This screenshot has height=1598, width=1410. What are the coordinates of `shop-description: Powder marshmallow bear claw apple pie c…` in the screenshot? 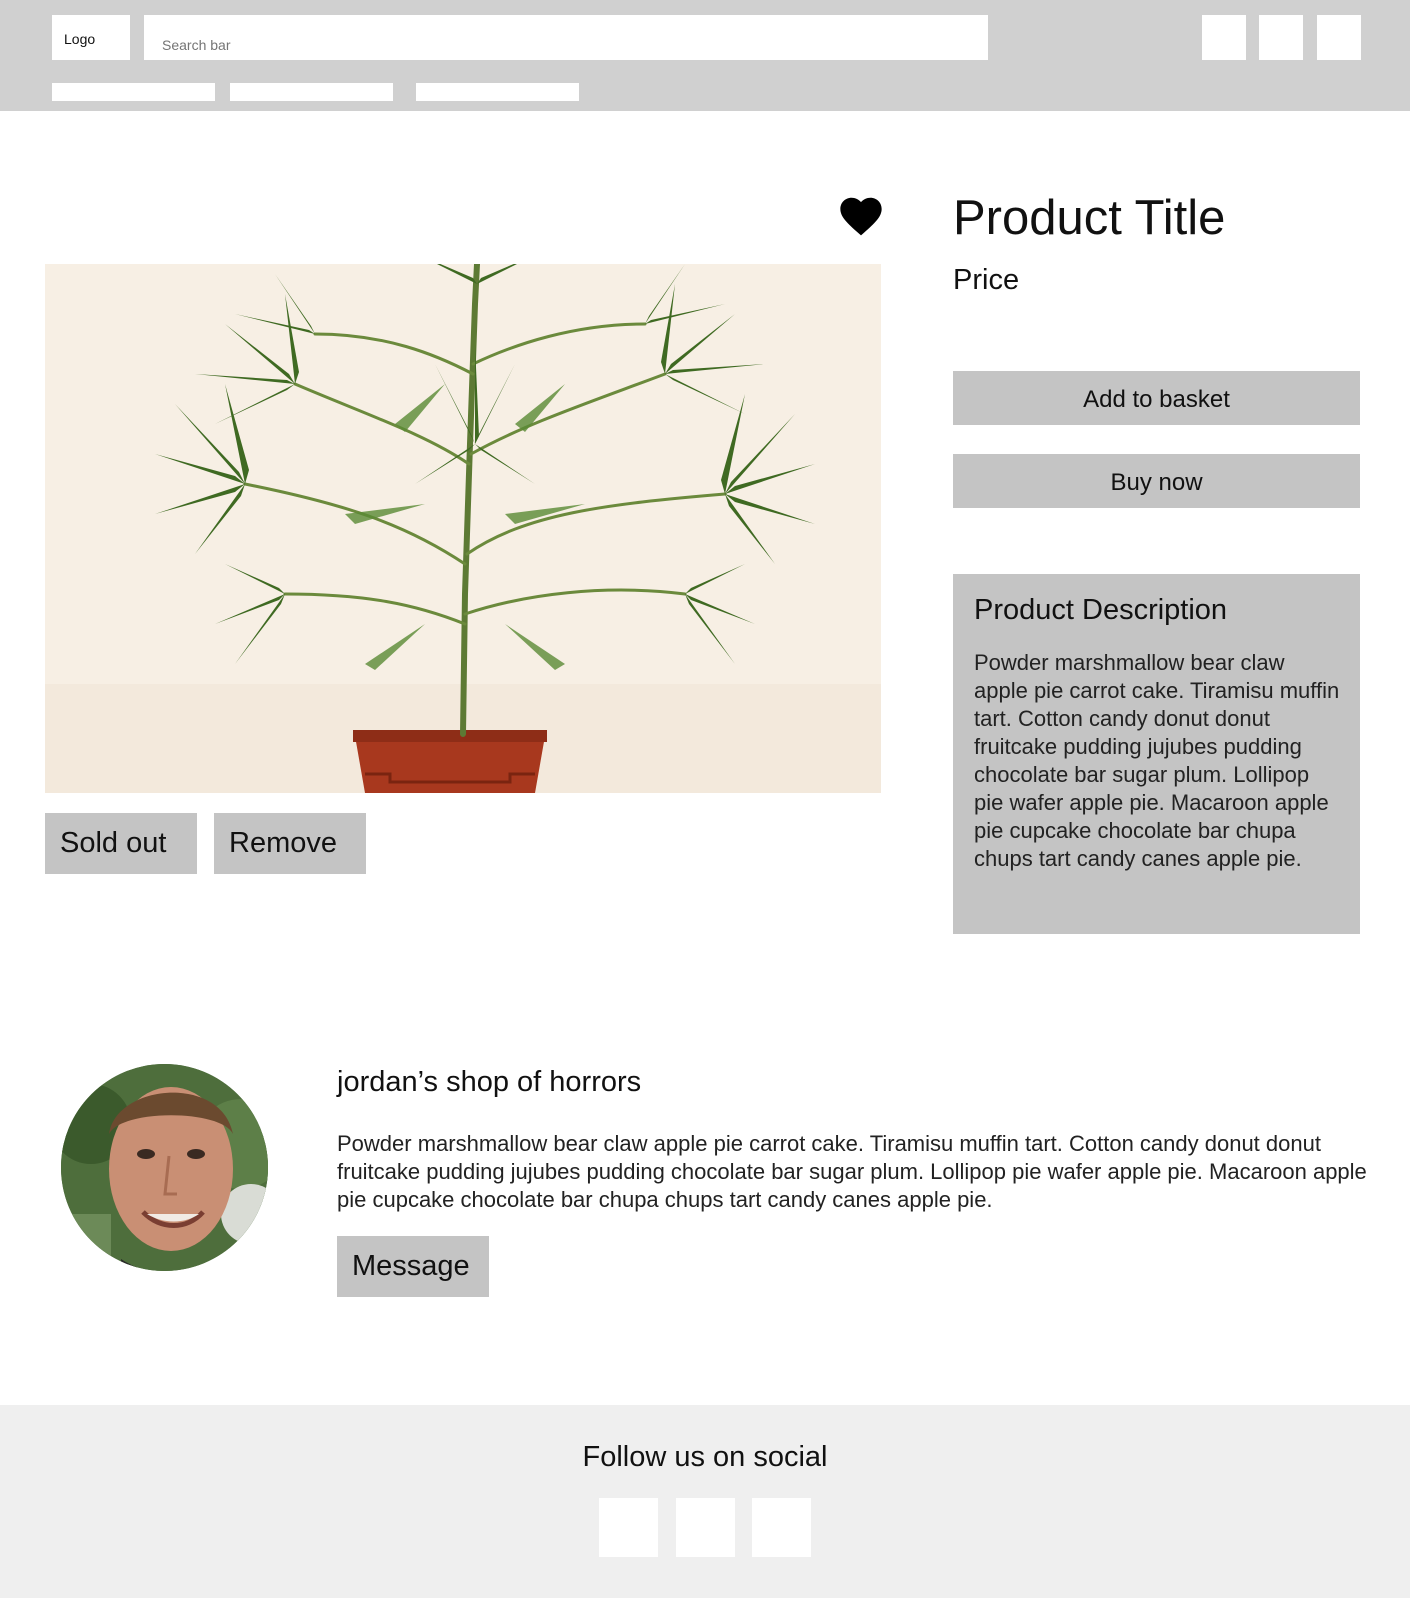 It's located at (852, 1171).